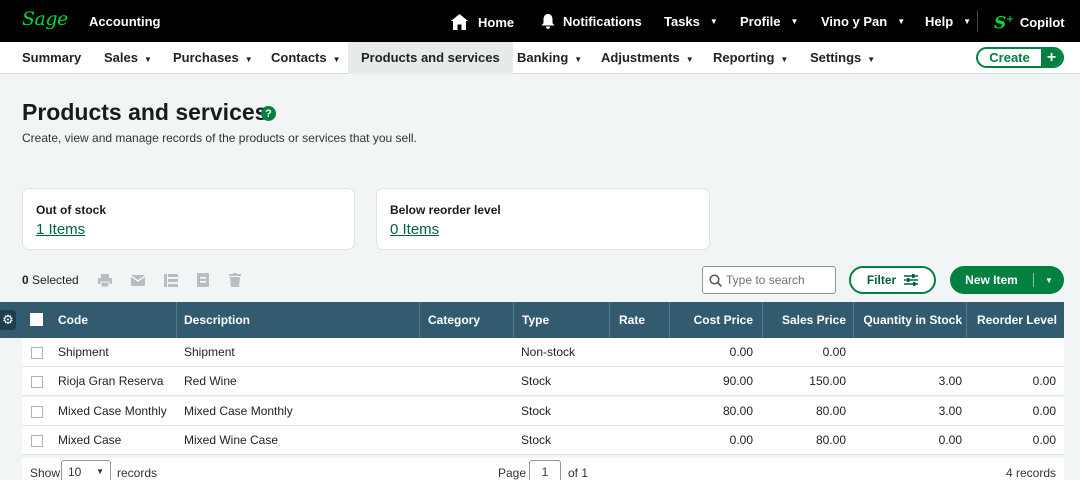  What do you see at coordinates (778, 280) in the screenshot?
I see `search-input` at bounding box center [778, 280].